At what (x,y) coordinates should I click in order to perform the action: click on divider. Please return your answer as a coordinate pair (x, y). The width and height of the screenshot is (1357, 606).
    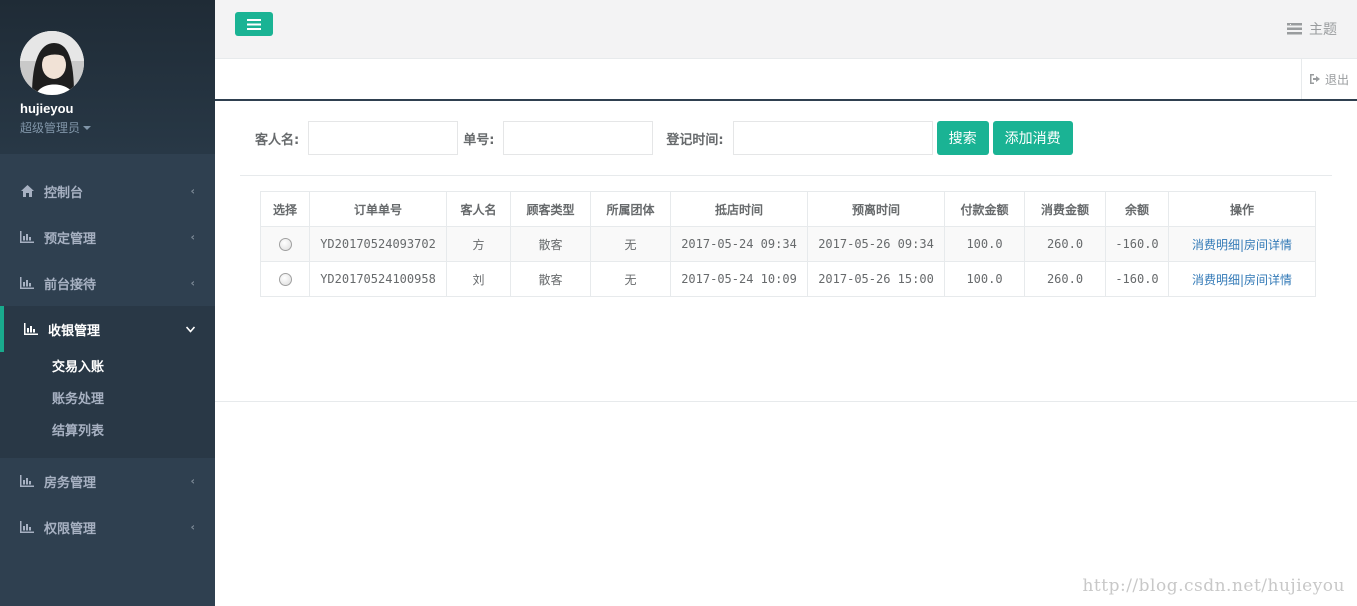
    Looking at the image, I should click on (786, 175).